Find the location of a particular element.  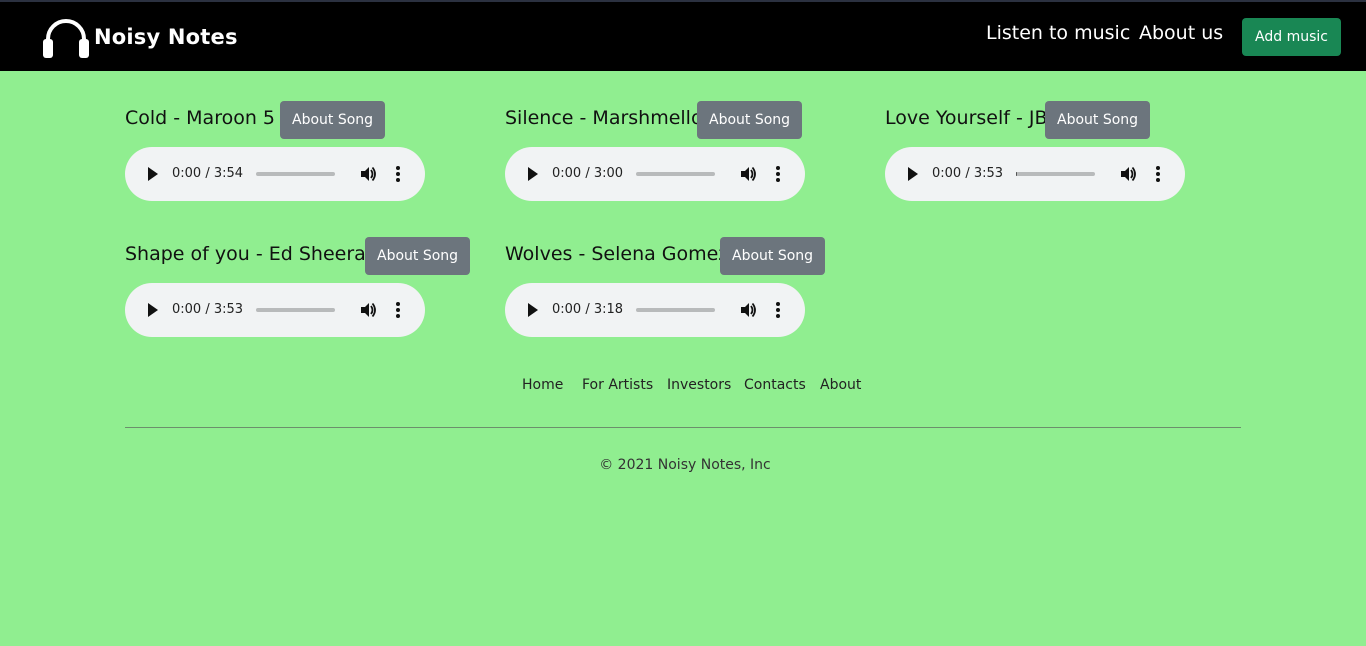

headphones-icon is located at coordinates (66, 38).